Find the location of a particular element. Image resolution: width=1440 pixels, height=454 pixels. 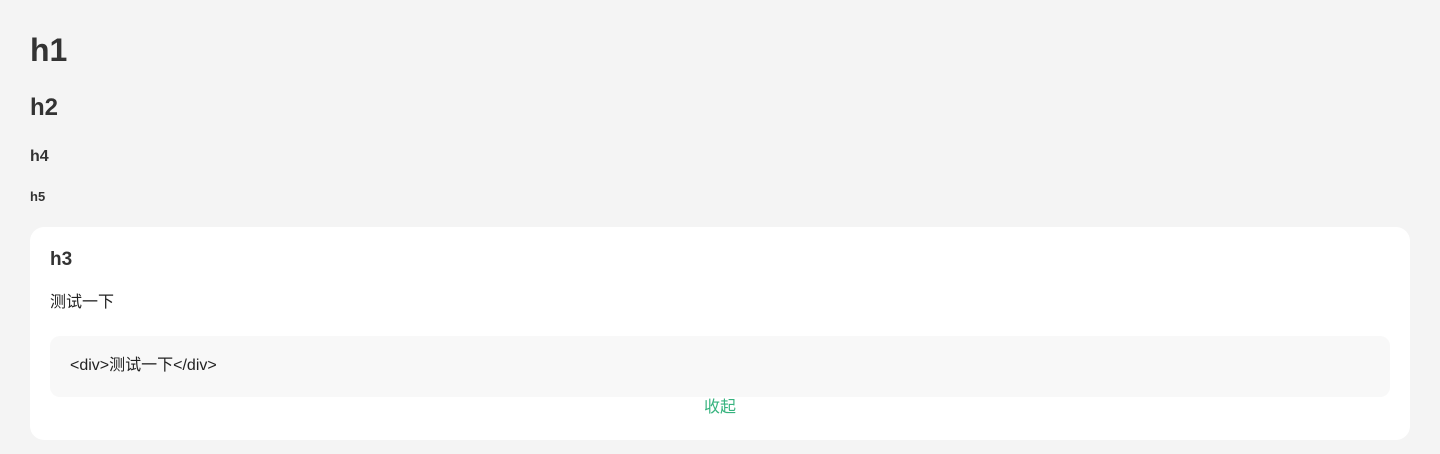

heading-h5: h5 is located at coordinates (38, 196).